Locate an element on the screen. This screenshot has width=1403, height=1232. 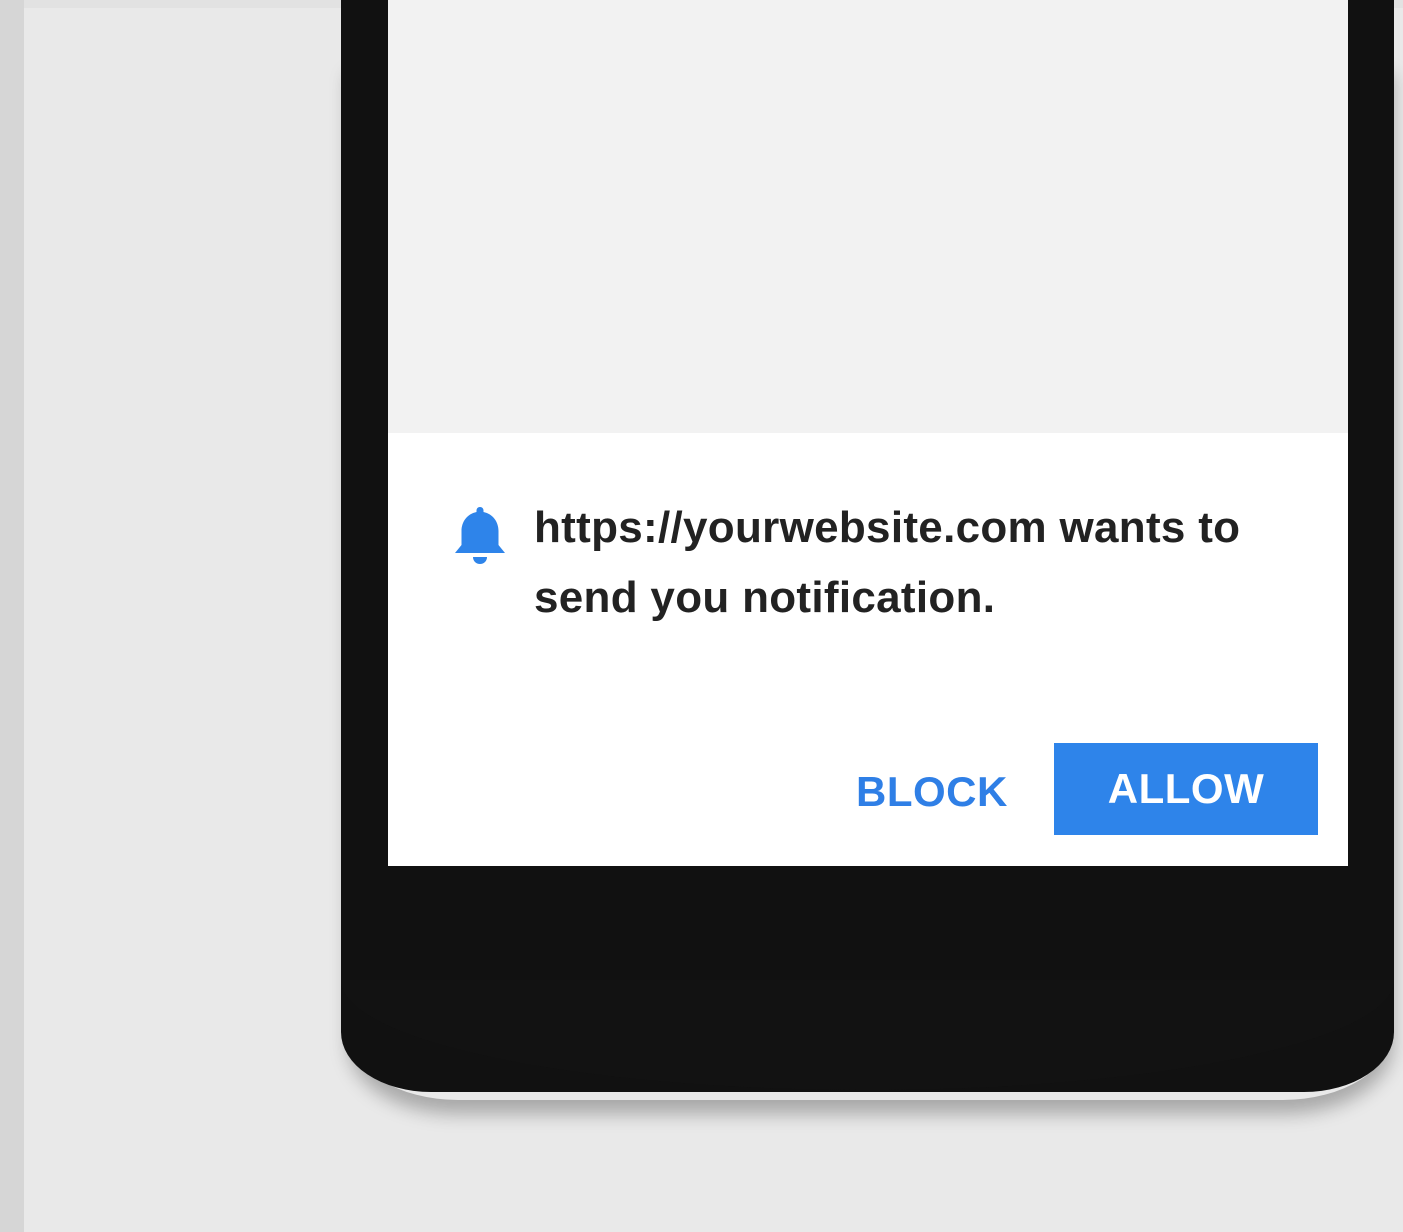
block-button: BLOCK is located at coordinates (932, 792).